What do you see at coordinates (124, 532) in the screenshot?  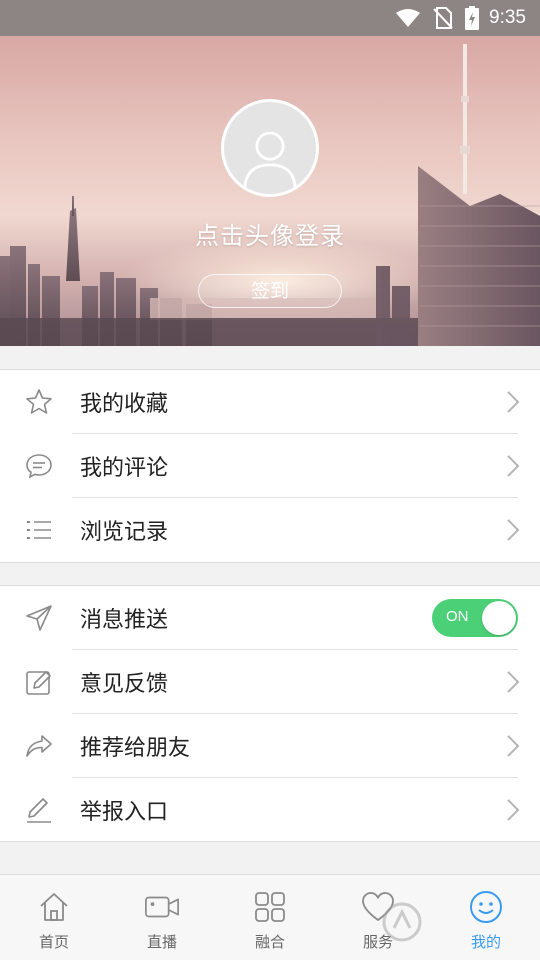 I see `menu-item-label: 浏览记录` at bounding box center [124, 532].